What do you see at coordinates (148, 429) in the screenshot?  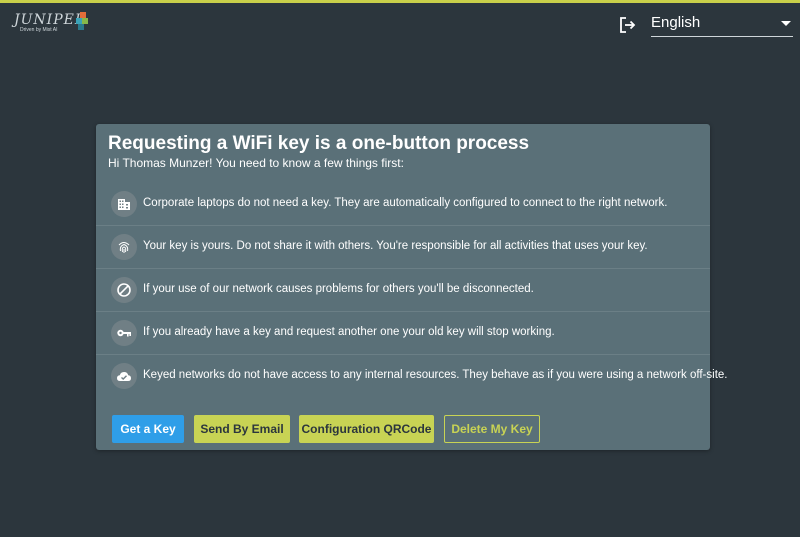 I see `get-key-button: Get a Key` at bounding box center [148, 429].